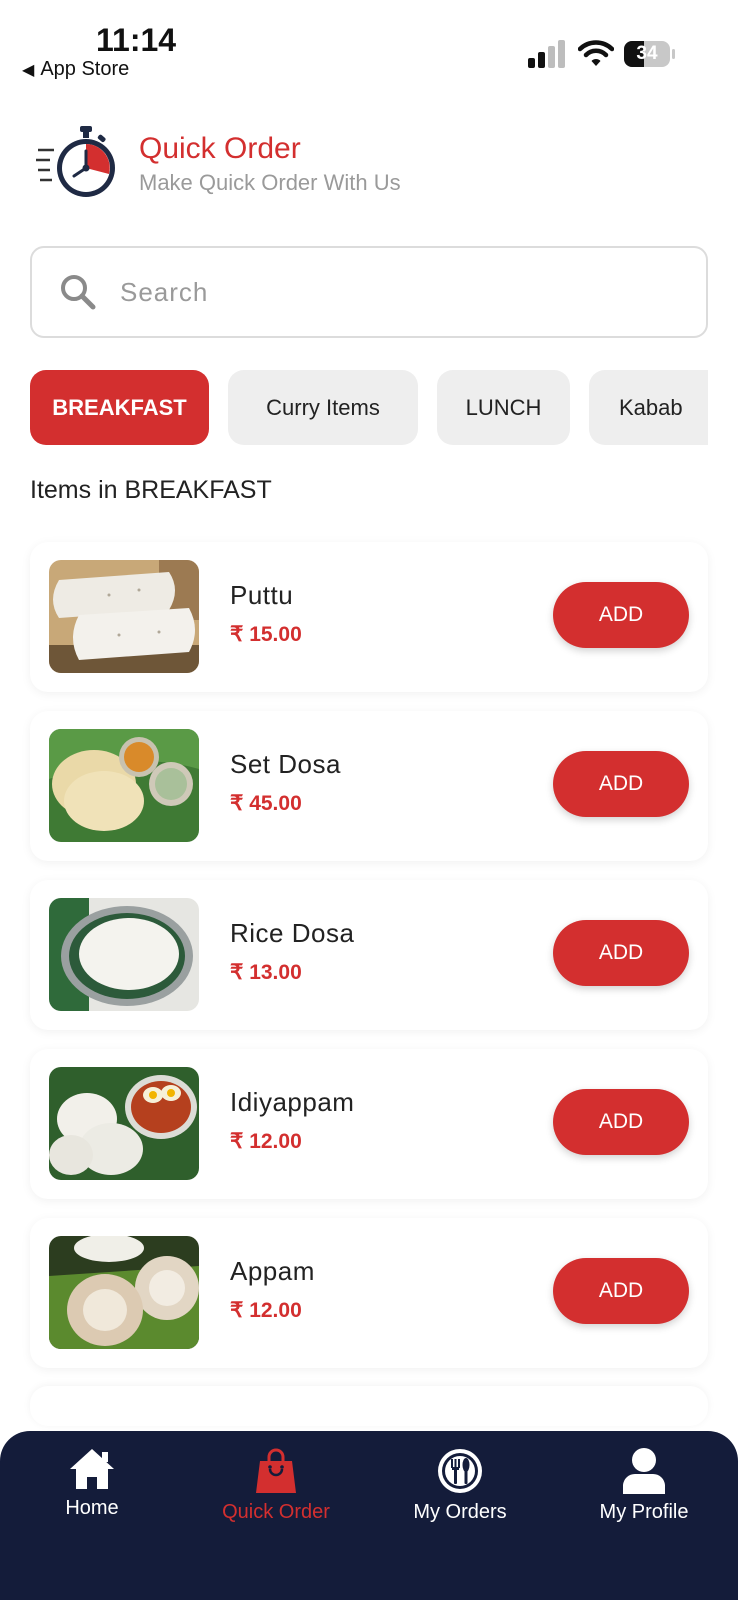  I want to click on item-name: Rice Dosa, so click(292, 933).